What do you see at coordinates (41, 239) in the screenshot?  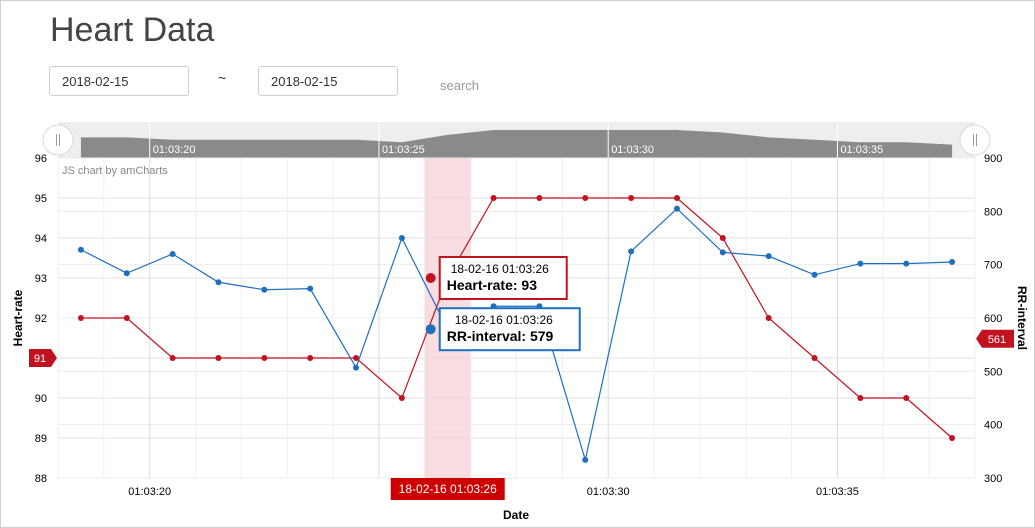 I see `y-left-tick-label: 94` at bounding box center [41, 239].